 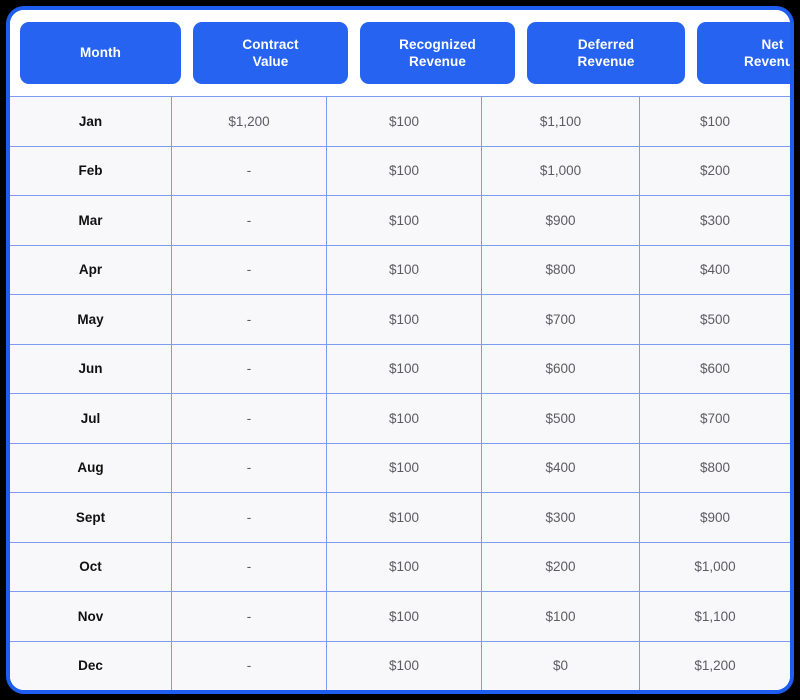 What do you see at coordinates (560, 368) in the screenshot?
I see `cell-deferred-revenue: $600` at bounding box center [560, 368].